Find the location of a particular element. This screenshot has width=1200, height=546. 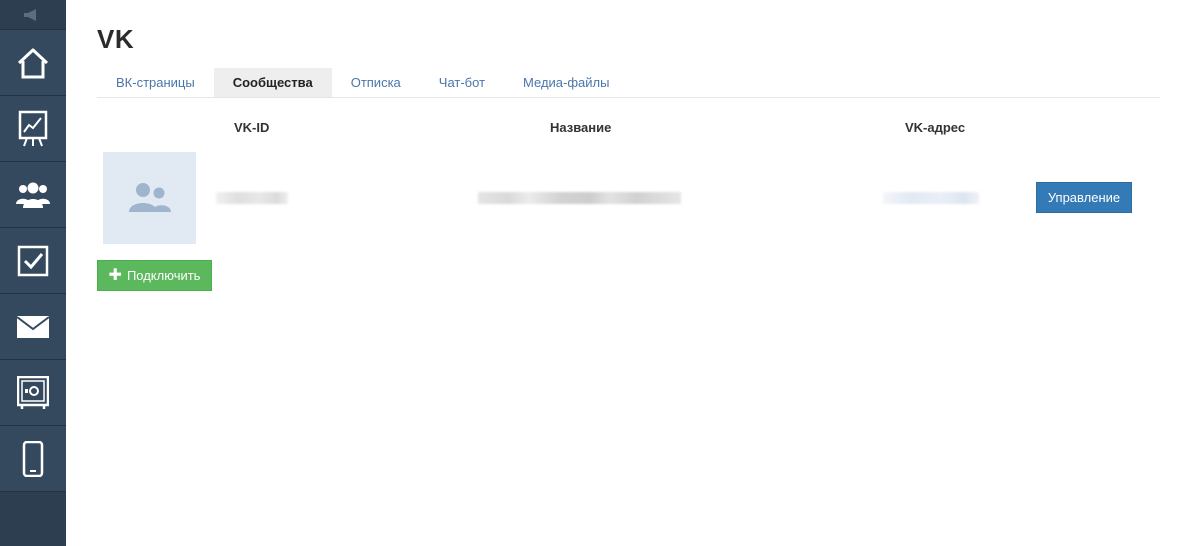

safe-icon is located at coordinates (33, 392).